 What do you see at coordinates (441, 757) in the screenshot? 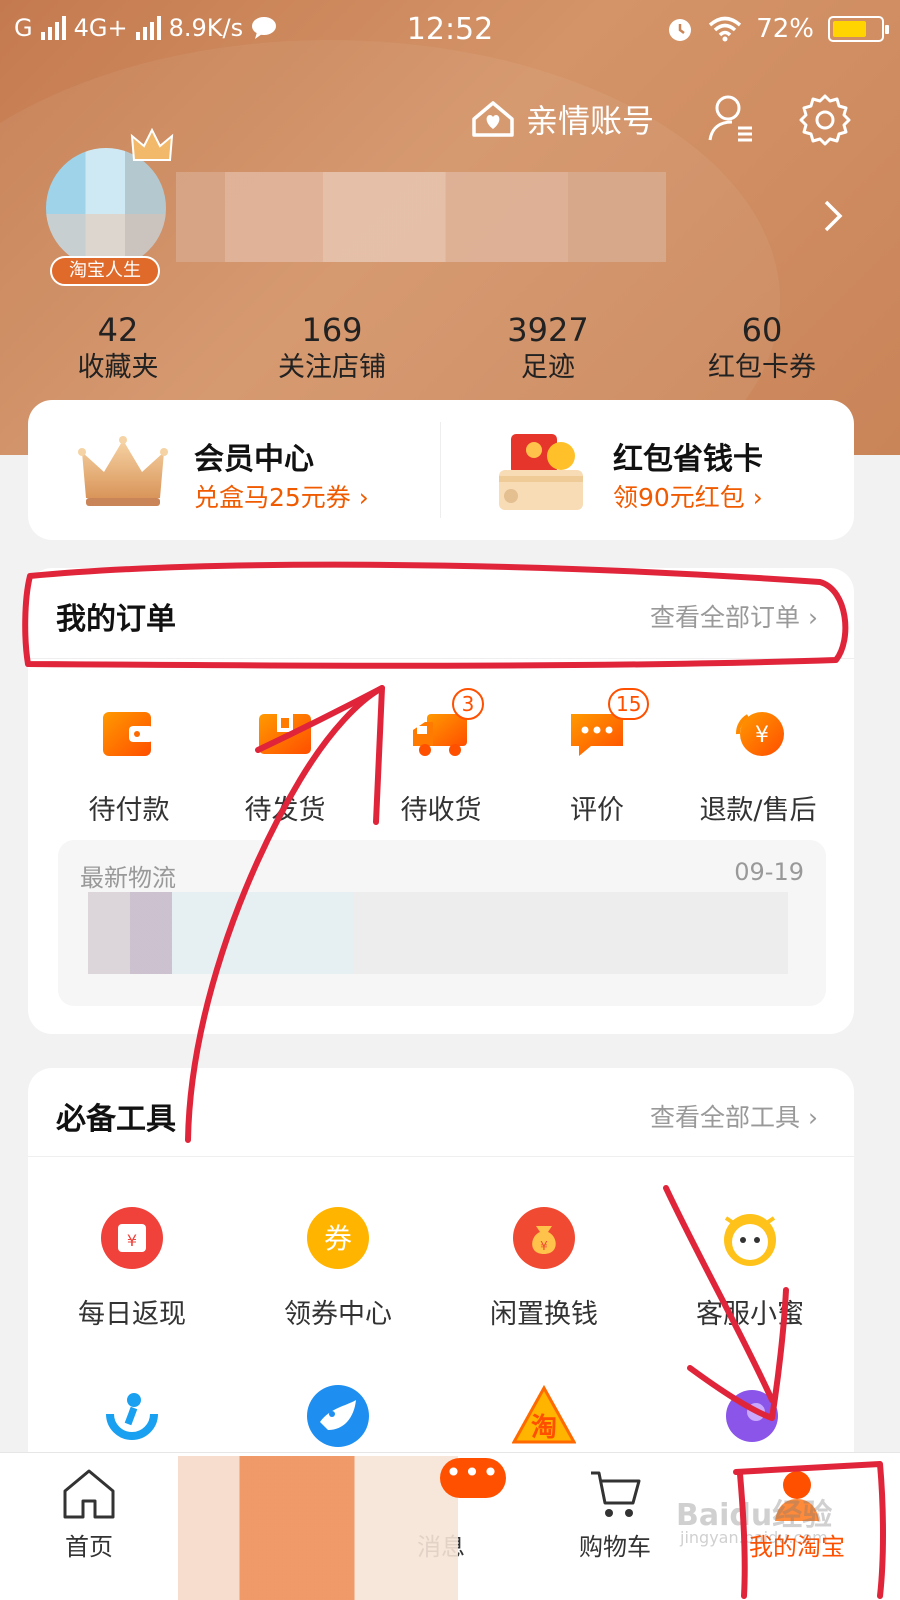
I see `order-pending-receipt: 3 待收货` at bounding box center [441, 757].